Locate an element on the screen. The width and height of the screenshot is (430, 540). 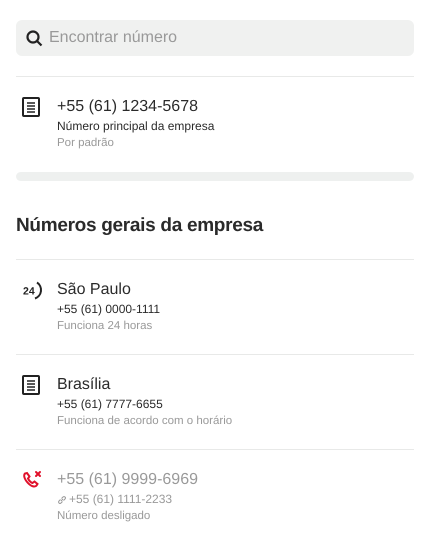
status-note: Por padrão is located at coordinates (86, 143).